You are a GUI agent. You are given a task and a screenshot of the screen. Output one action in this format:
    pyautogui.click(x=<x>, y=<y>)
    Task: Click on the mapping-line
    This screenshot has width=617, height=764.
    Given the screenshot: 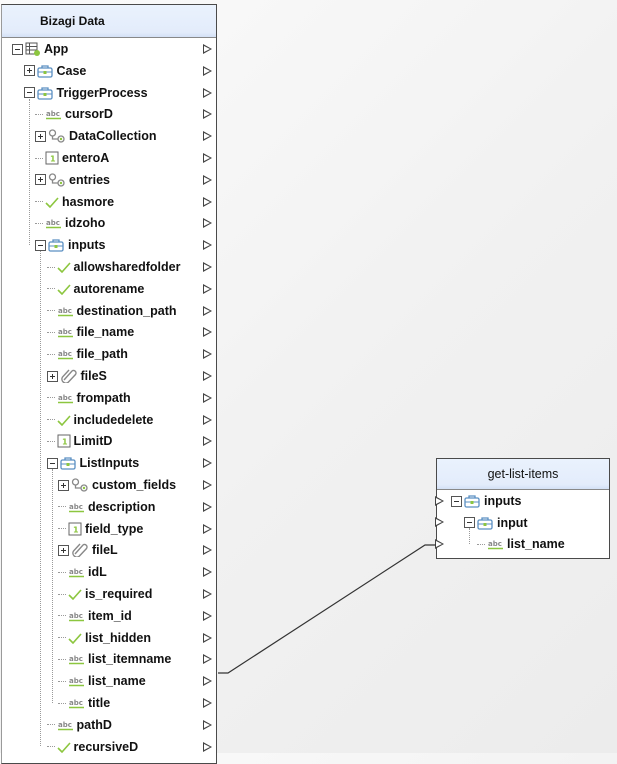 What is the action you would take?
    pyautogui.click(x=327, y=609)
    